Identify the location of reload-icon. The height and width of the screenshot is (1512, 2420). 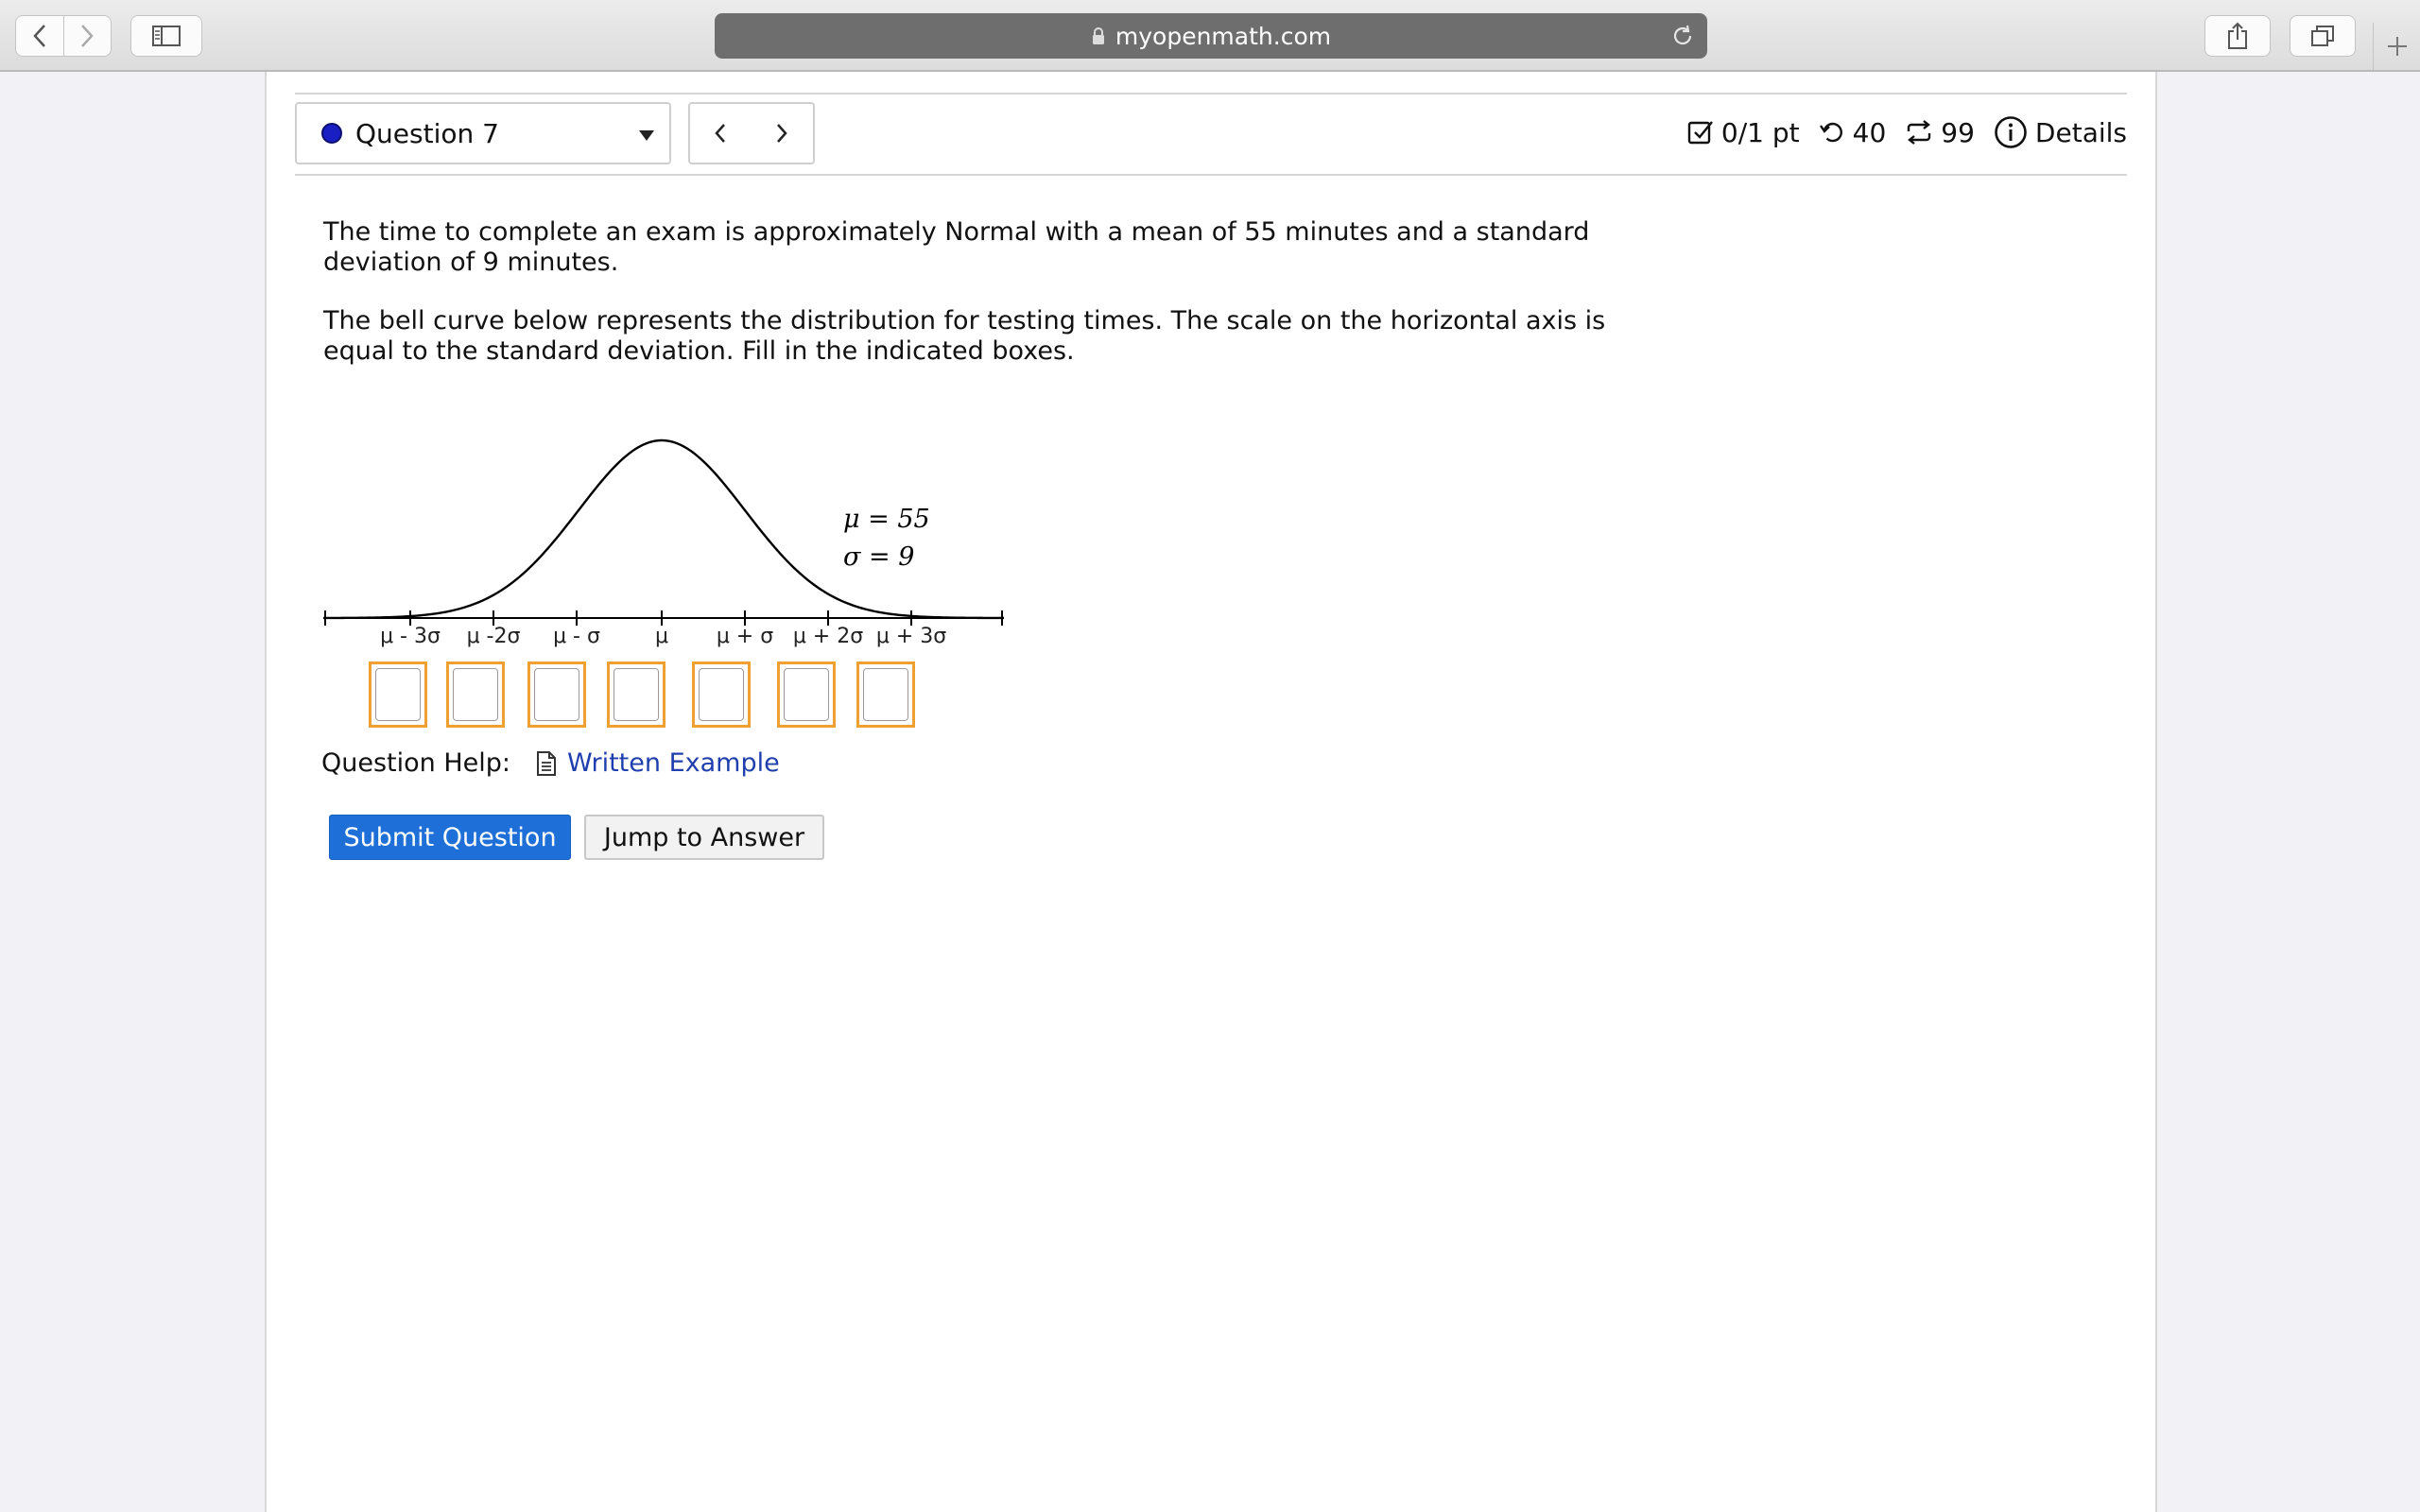
(1682, 39).